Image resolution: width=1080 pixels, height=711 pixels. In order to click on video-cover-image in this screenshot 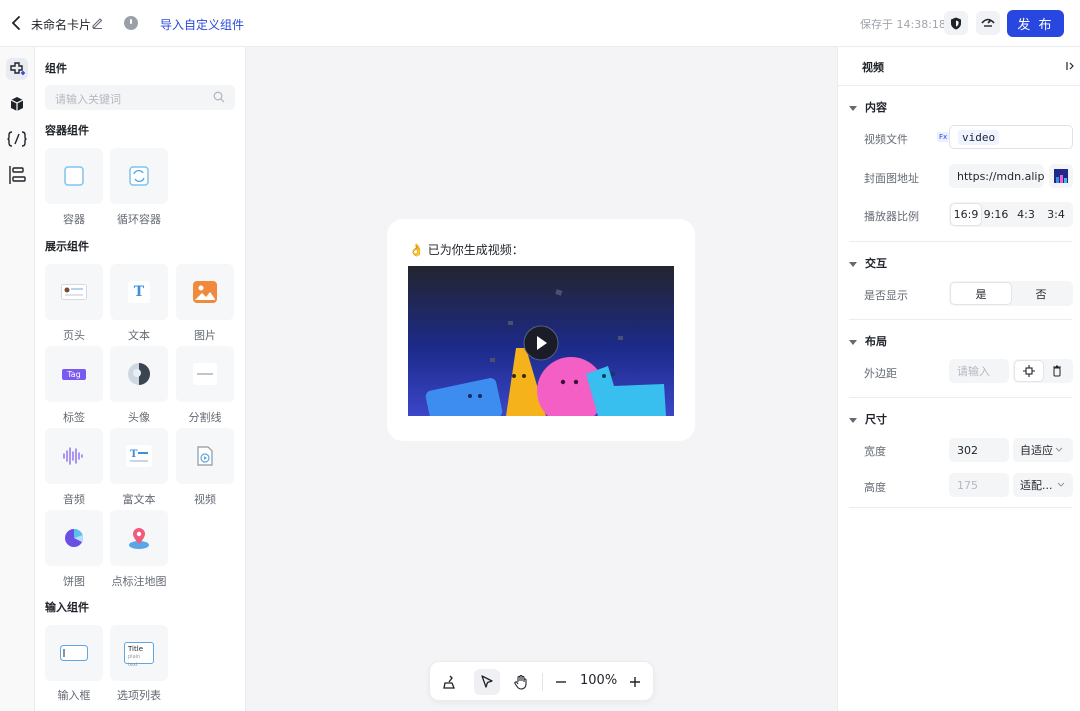, I will do `click(541, 341)`.